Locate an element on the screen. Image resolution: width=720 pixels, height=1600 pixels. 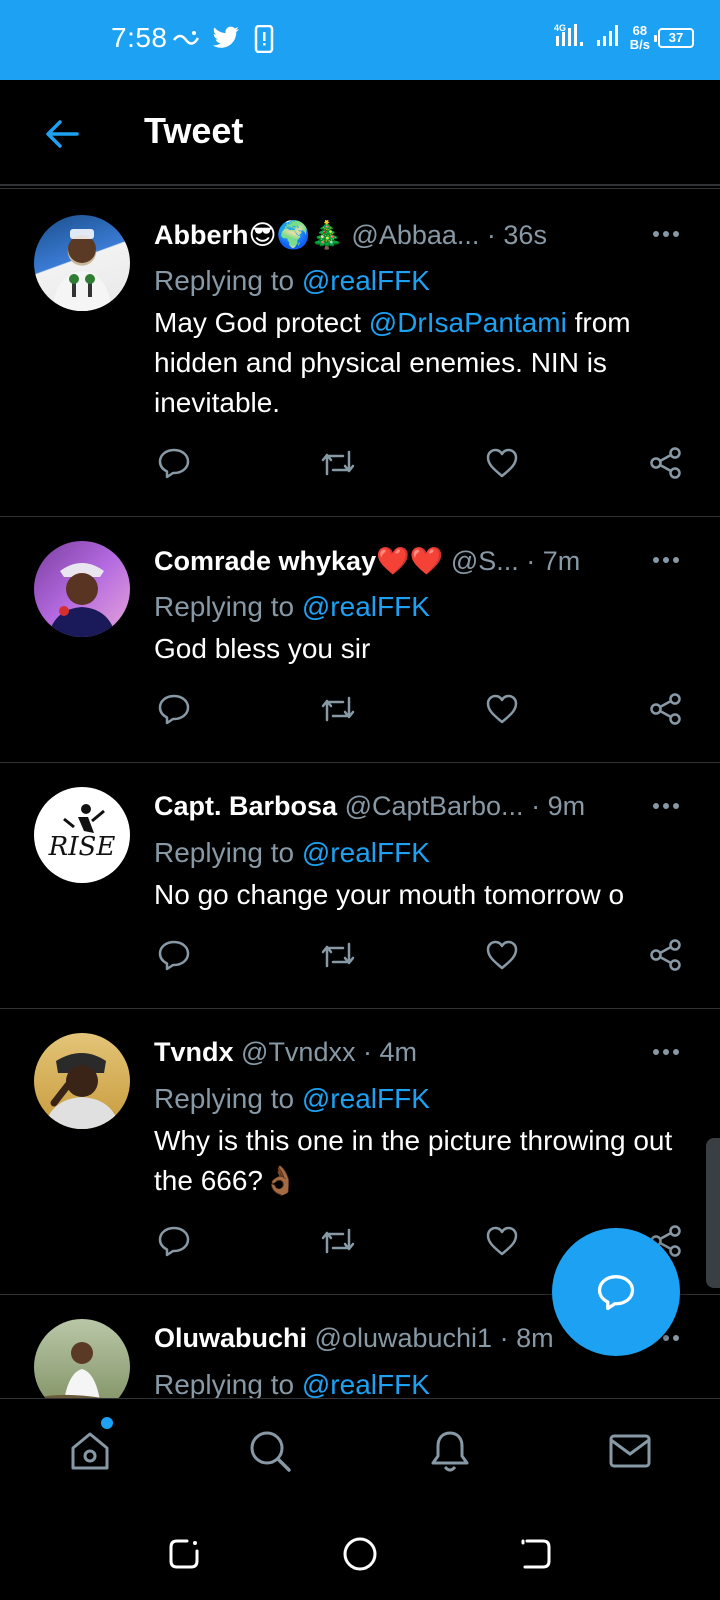
tweet-mention: @DrIsaPantami is located at coordinates (468, 322).